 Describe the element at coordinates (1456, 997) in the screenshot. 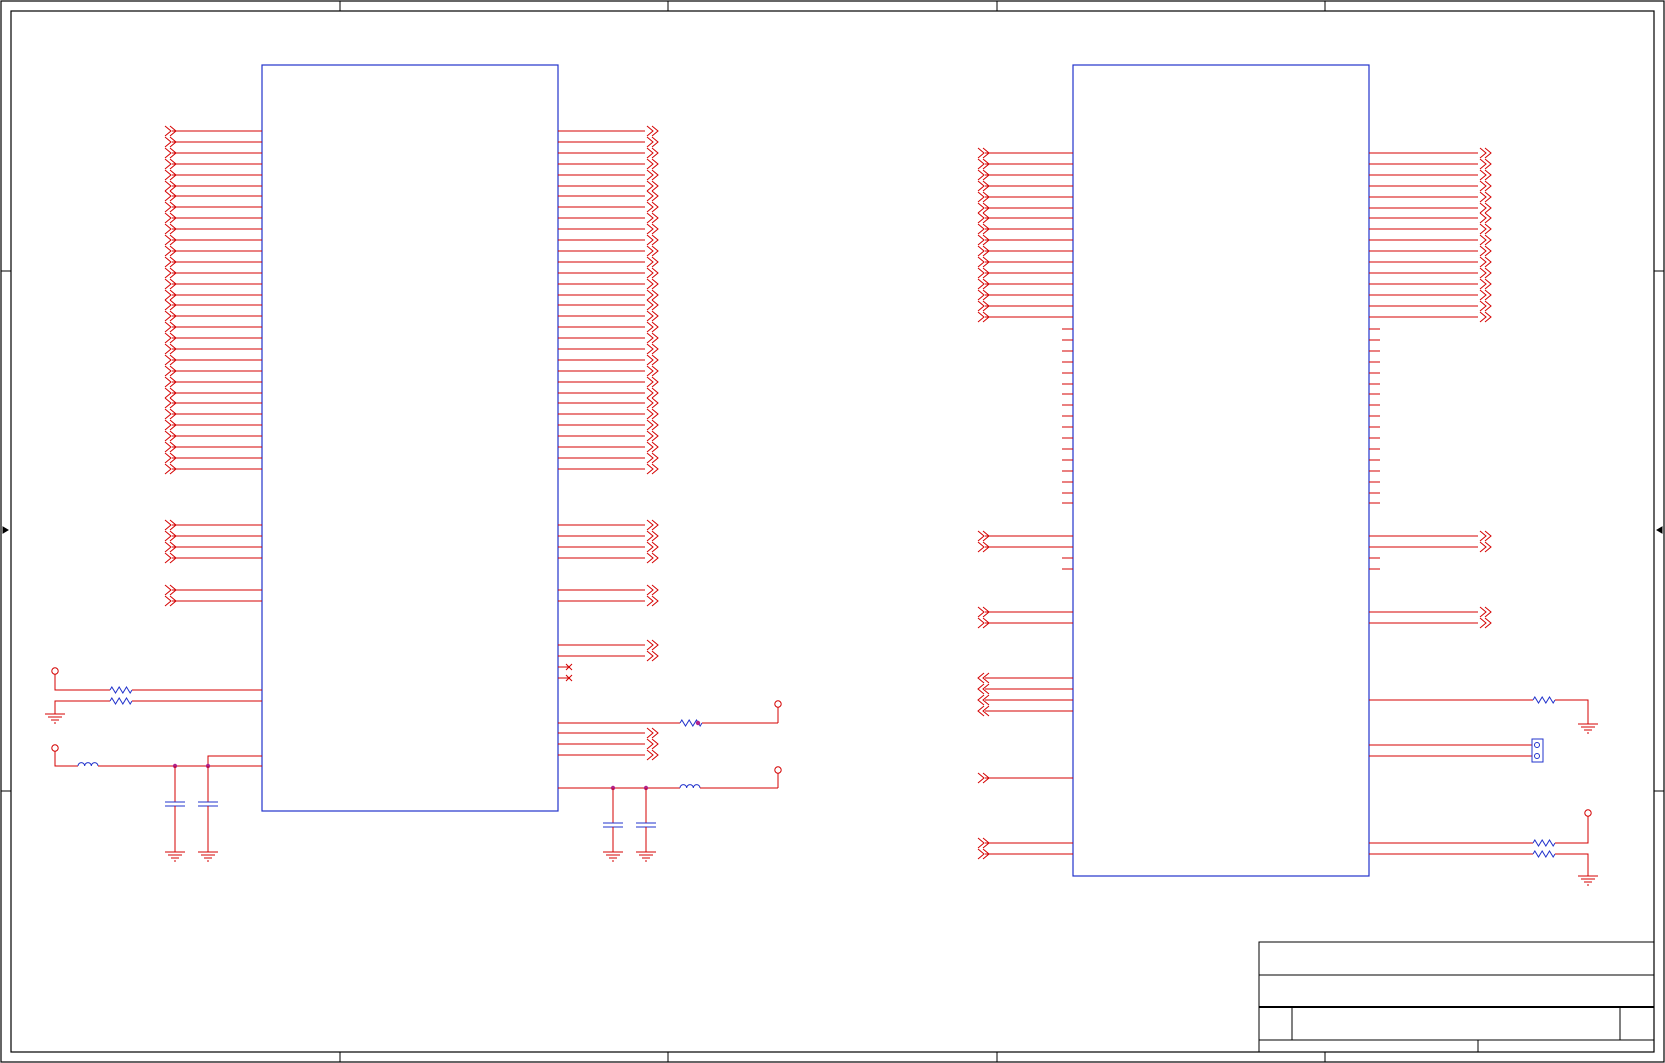

I see `title-block` at that location.